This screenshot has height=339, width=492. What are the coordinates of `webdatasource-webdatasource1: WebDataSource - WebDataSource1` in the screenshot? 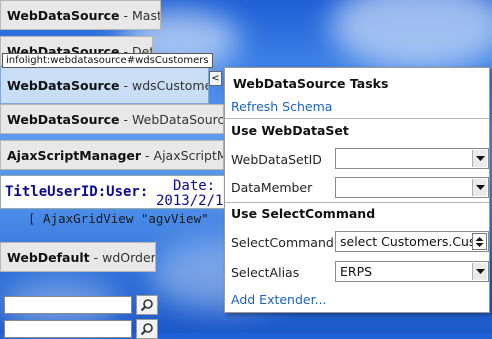 It's located at (112, 119).